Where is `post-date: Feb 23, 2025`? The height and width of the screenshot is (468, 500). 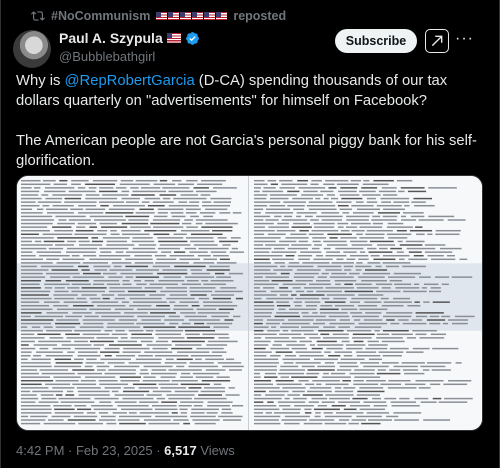
post-date: Feb 23, 2025 is located at coordinates (114, 450).